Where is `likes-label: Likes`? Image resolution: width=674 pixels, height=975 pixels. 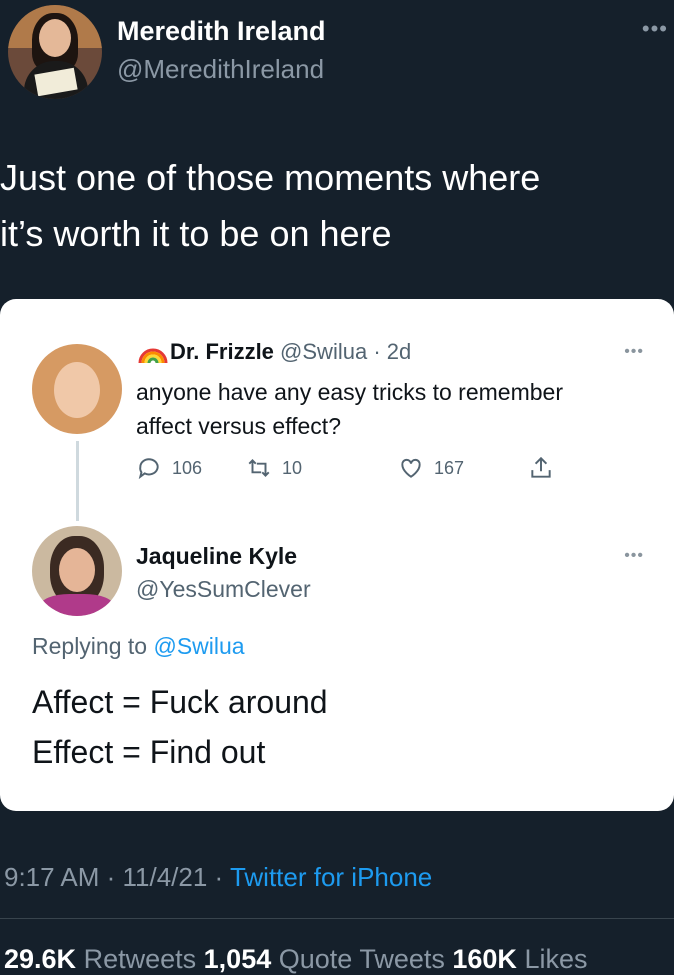 likes-label: Likes is located at coordinates (556, 959).